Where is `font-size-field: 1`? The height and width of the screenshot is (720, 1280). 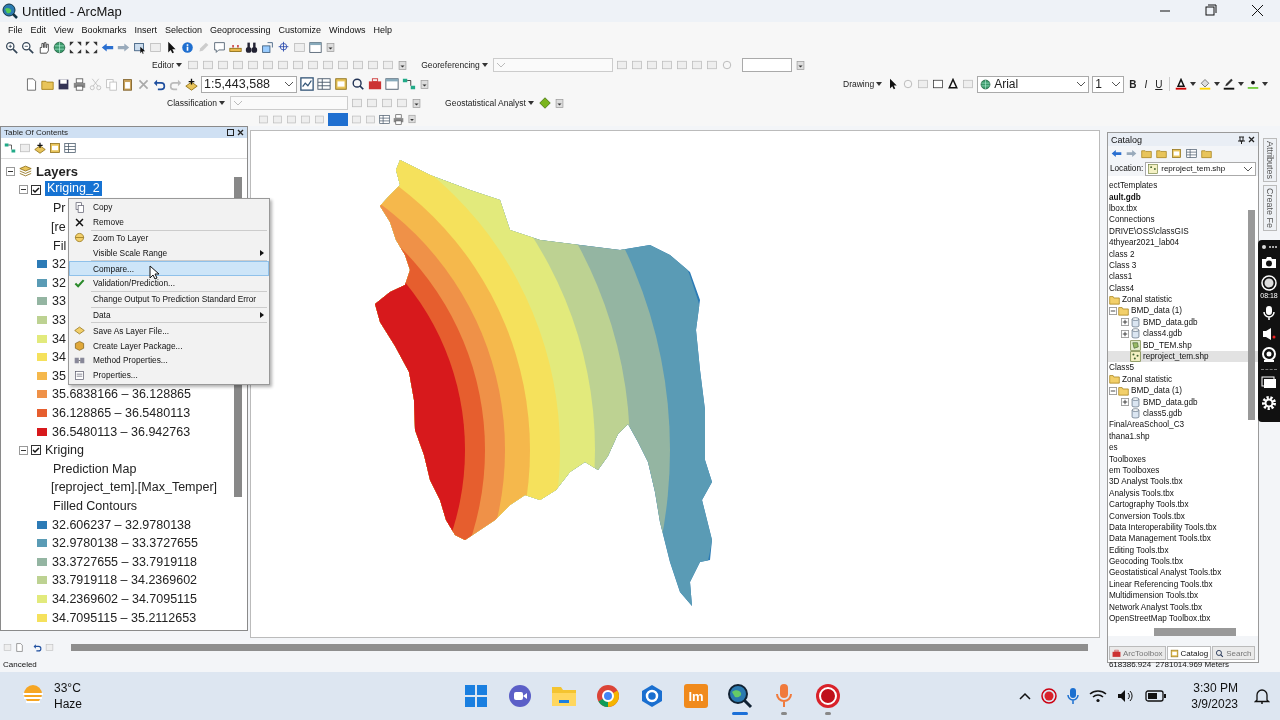
font-size-field: 1 is located at coordinates (1108, 84).